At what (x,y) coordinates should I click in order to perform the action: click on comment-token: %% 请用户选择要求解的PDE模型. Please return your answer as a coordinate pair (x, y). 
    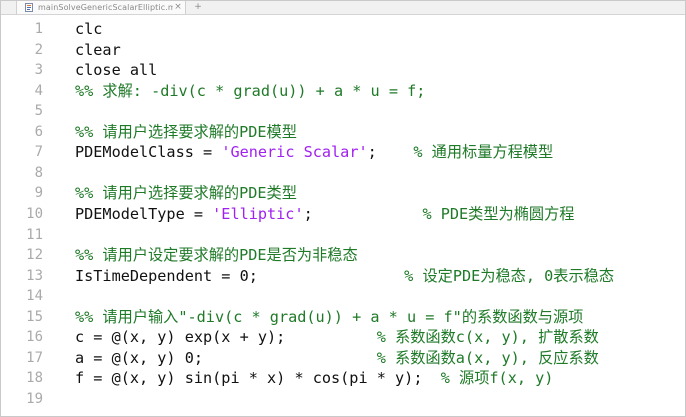
    Looking at the image, I should click on (186, 131).